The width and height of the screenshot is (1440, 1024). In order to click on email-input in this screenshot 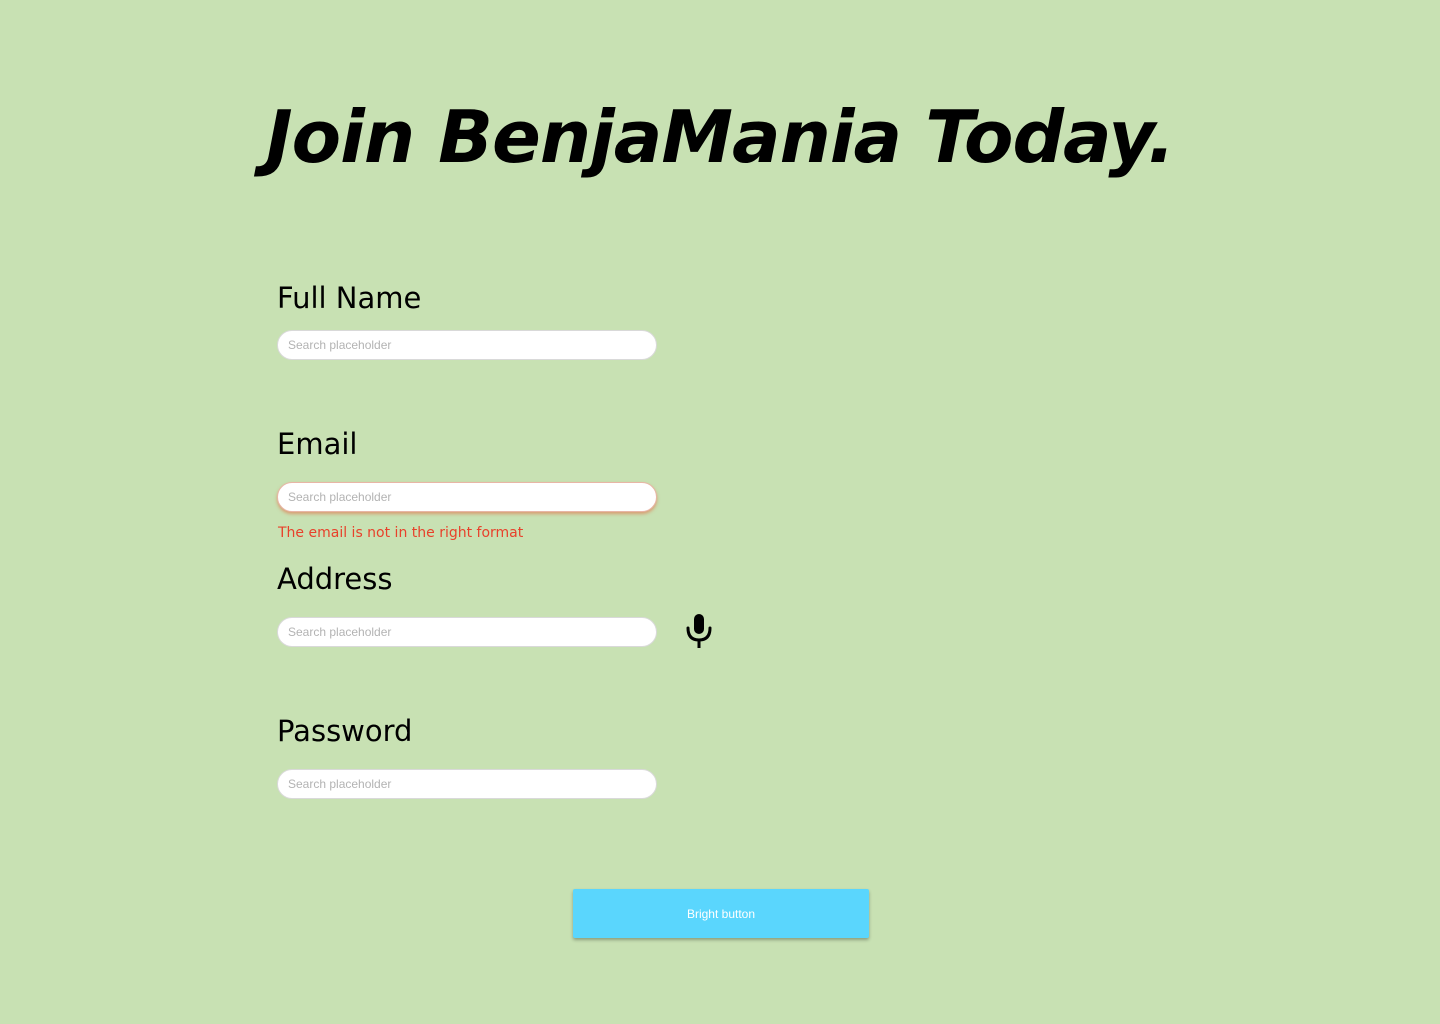, I will do `click(467, 497)`.